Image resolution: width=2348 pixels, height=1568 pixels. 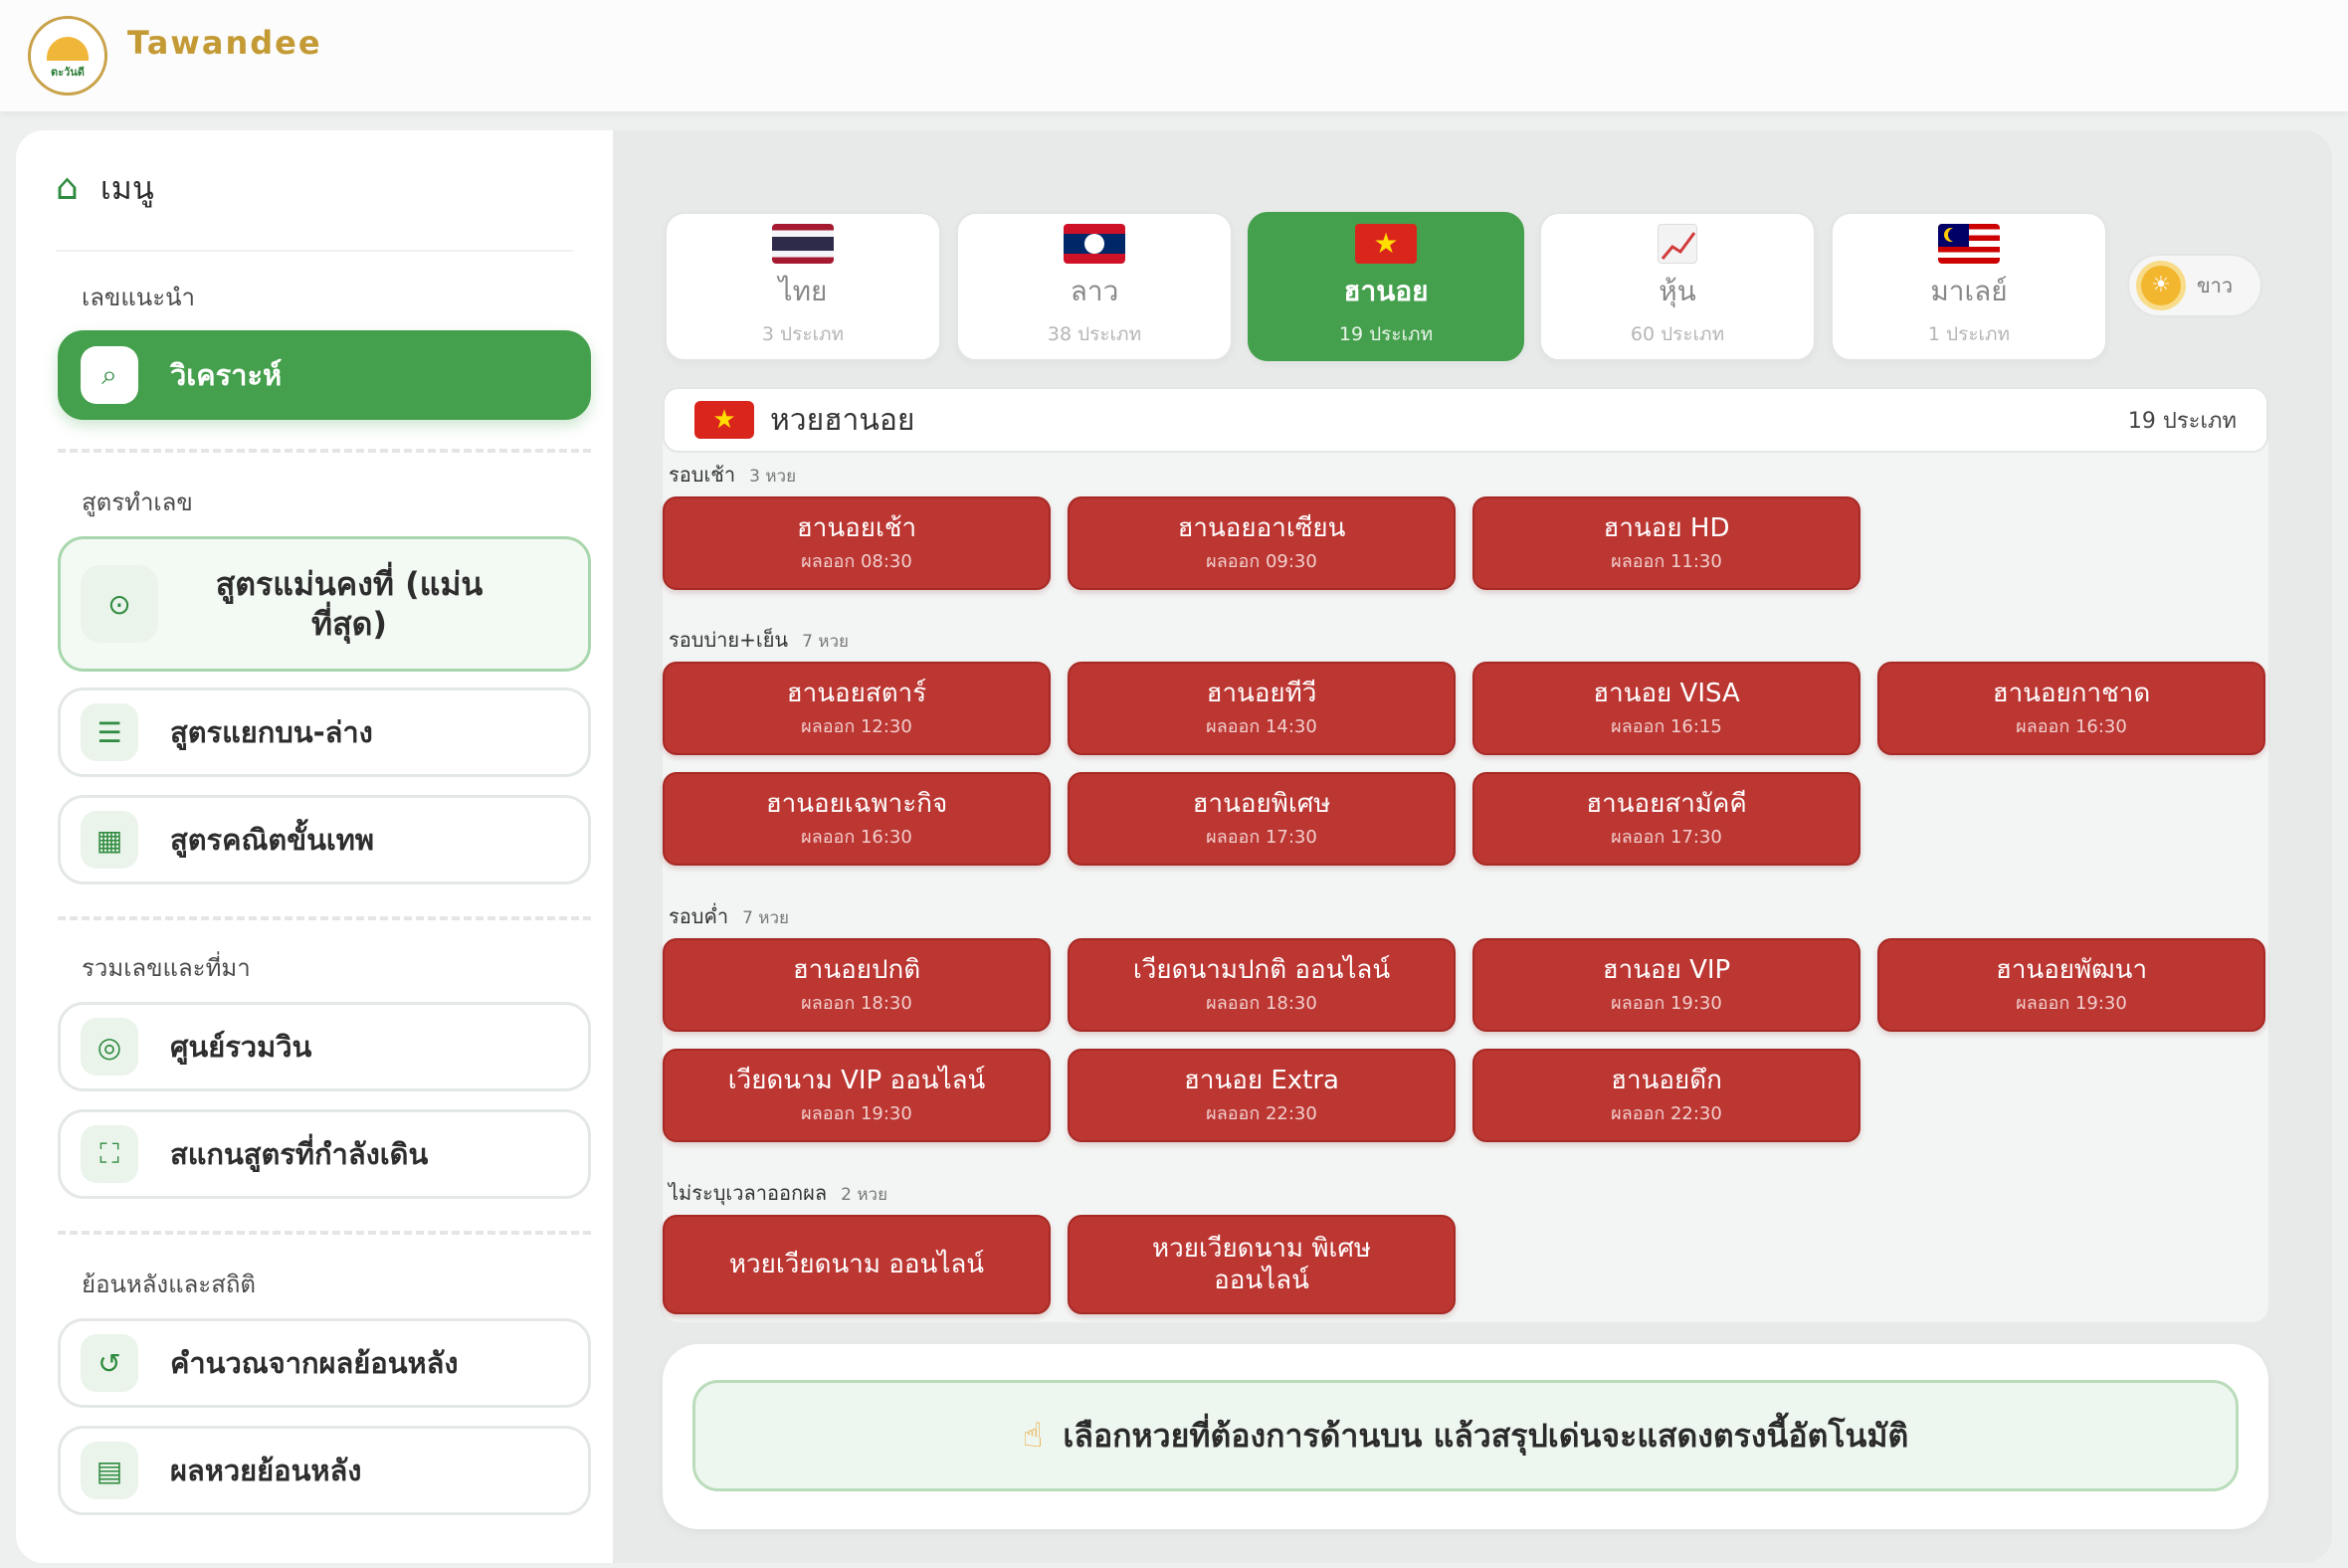 I want to click on group-label-text: ไม่ระบุเวลาออกผล, so click(x=748, y=1193).